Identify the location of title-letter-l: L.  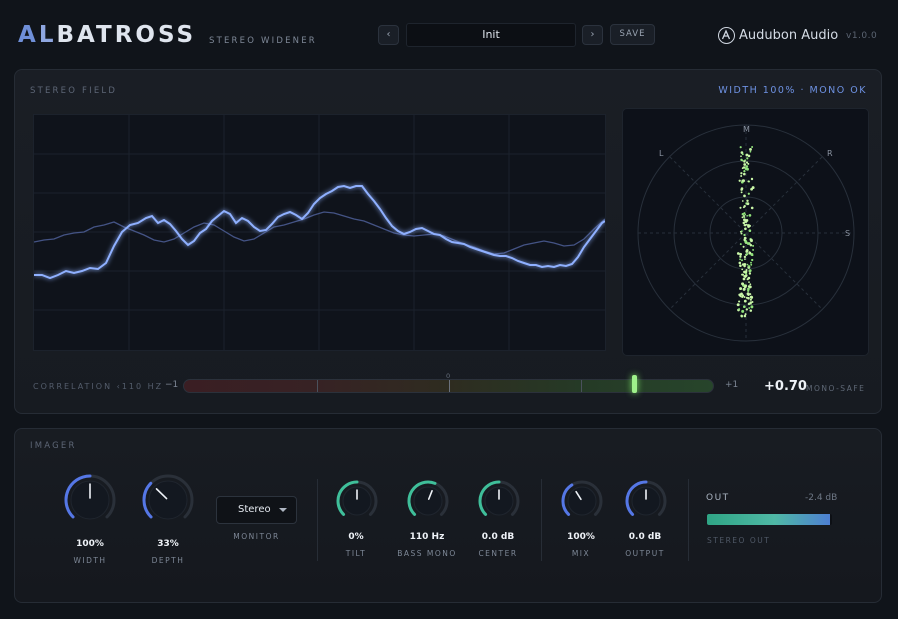
(47, 35).